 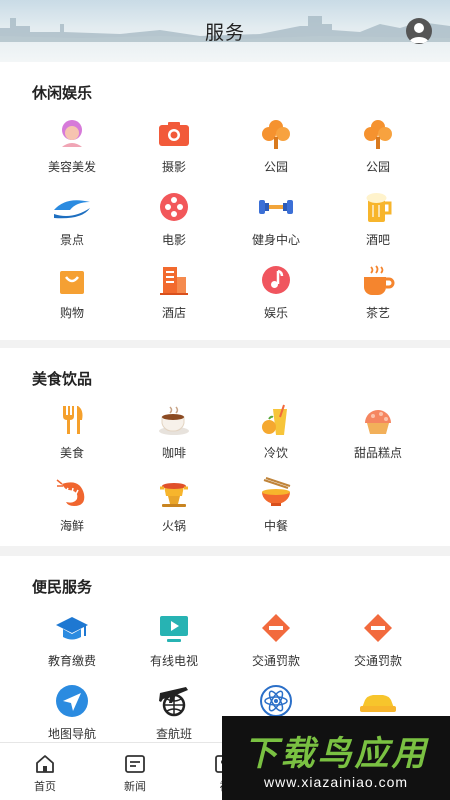 What do you see at coordinates (276, 509) in the screenshot?
I see `service-chinese-food: 中餐` at bounding box center [276, 509].